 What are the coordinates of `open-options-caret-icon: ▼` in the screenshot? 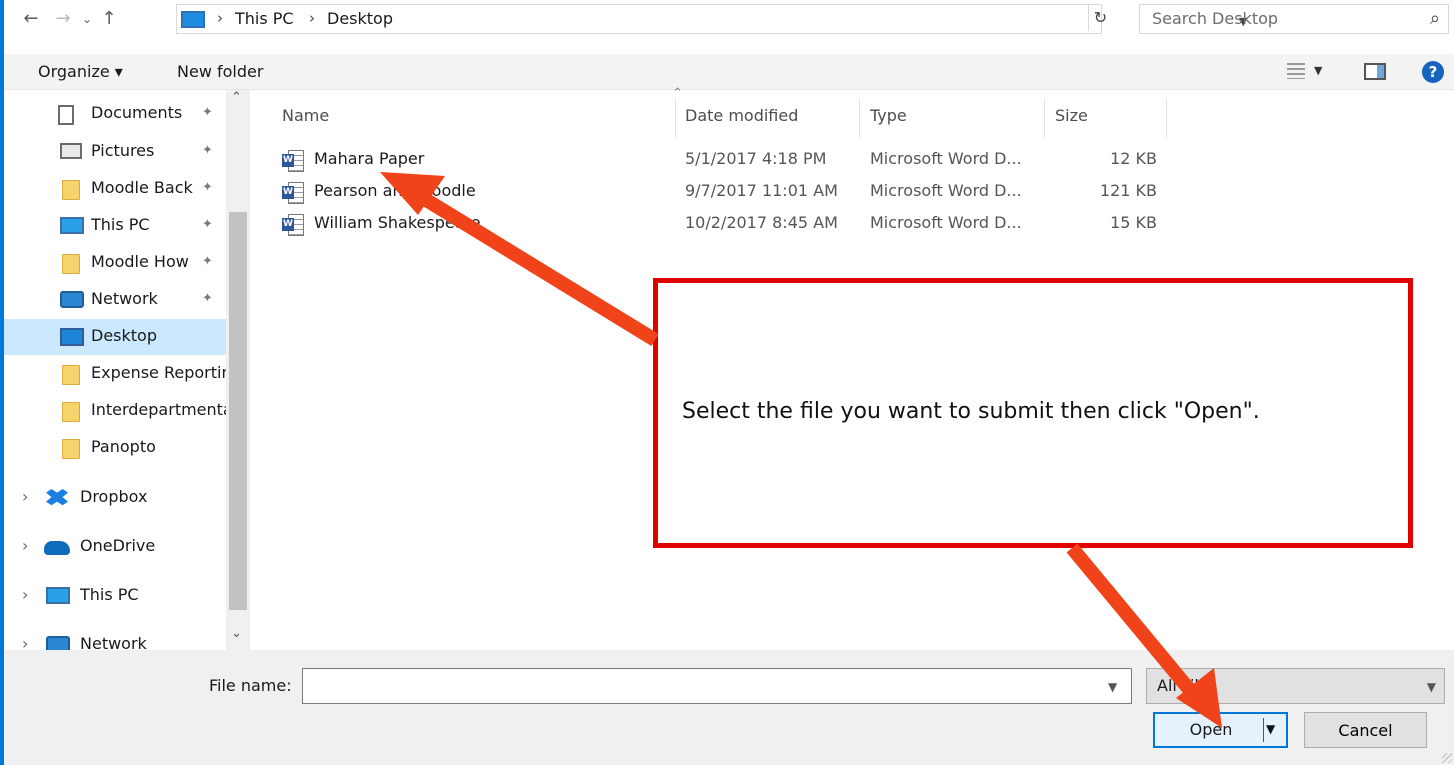 It's located at (1271, 729).